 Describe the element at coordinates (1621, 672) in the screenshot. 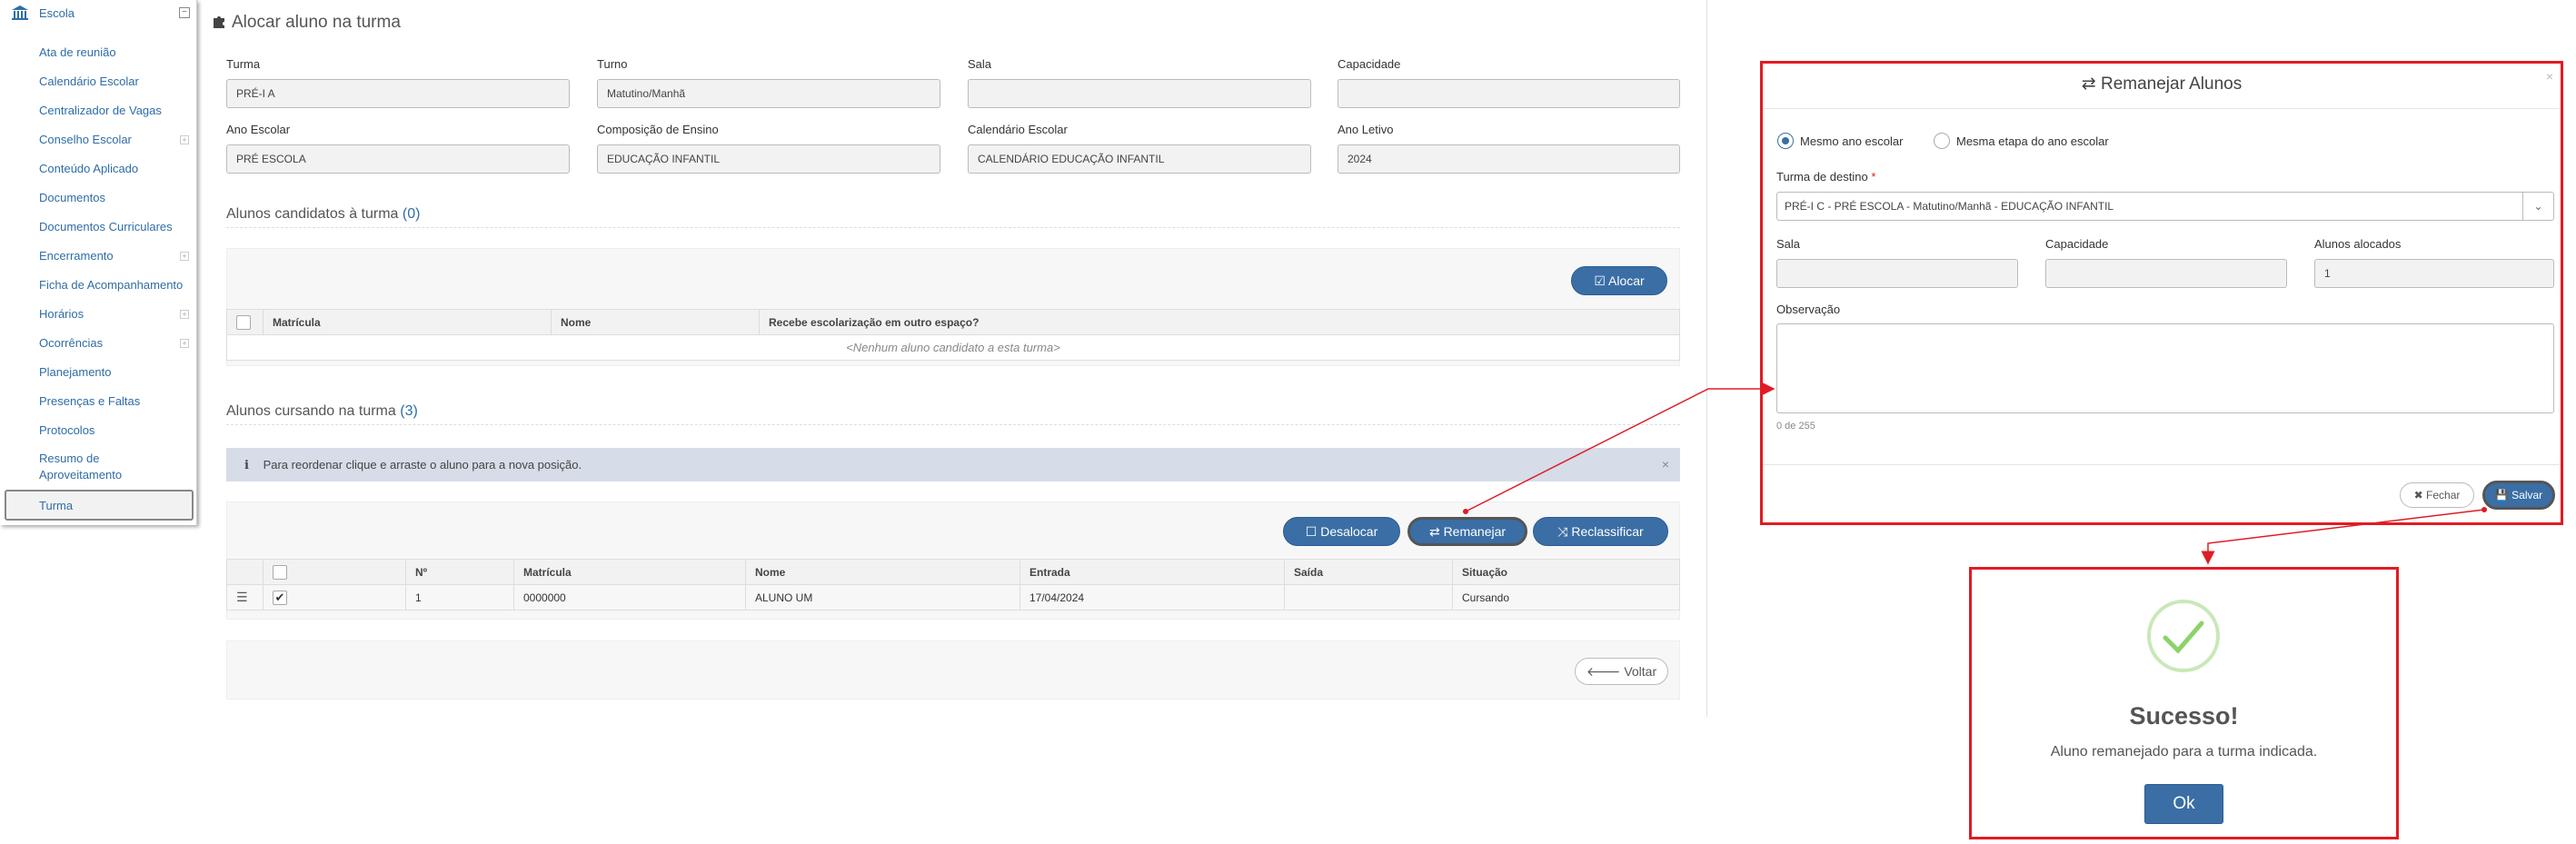

I see `voltar-button: 🡐 Voltar` at that location.